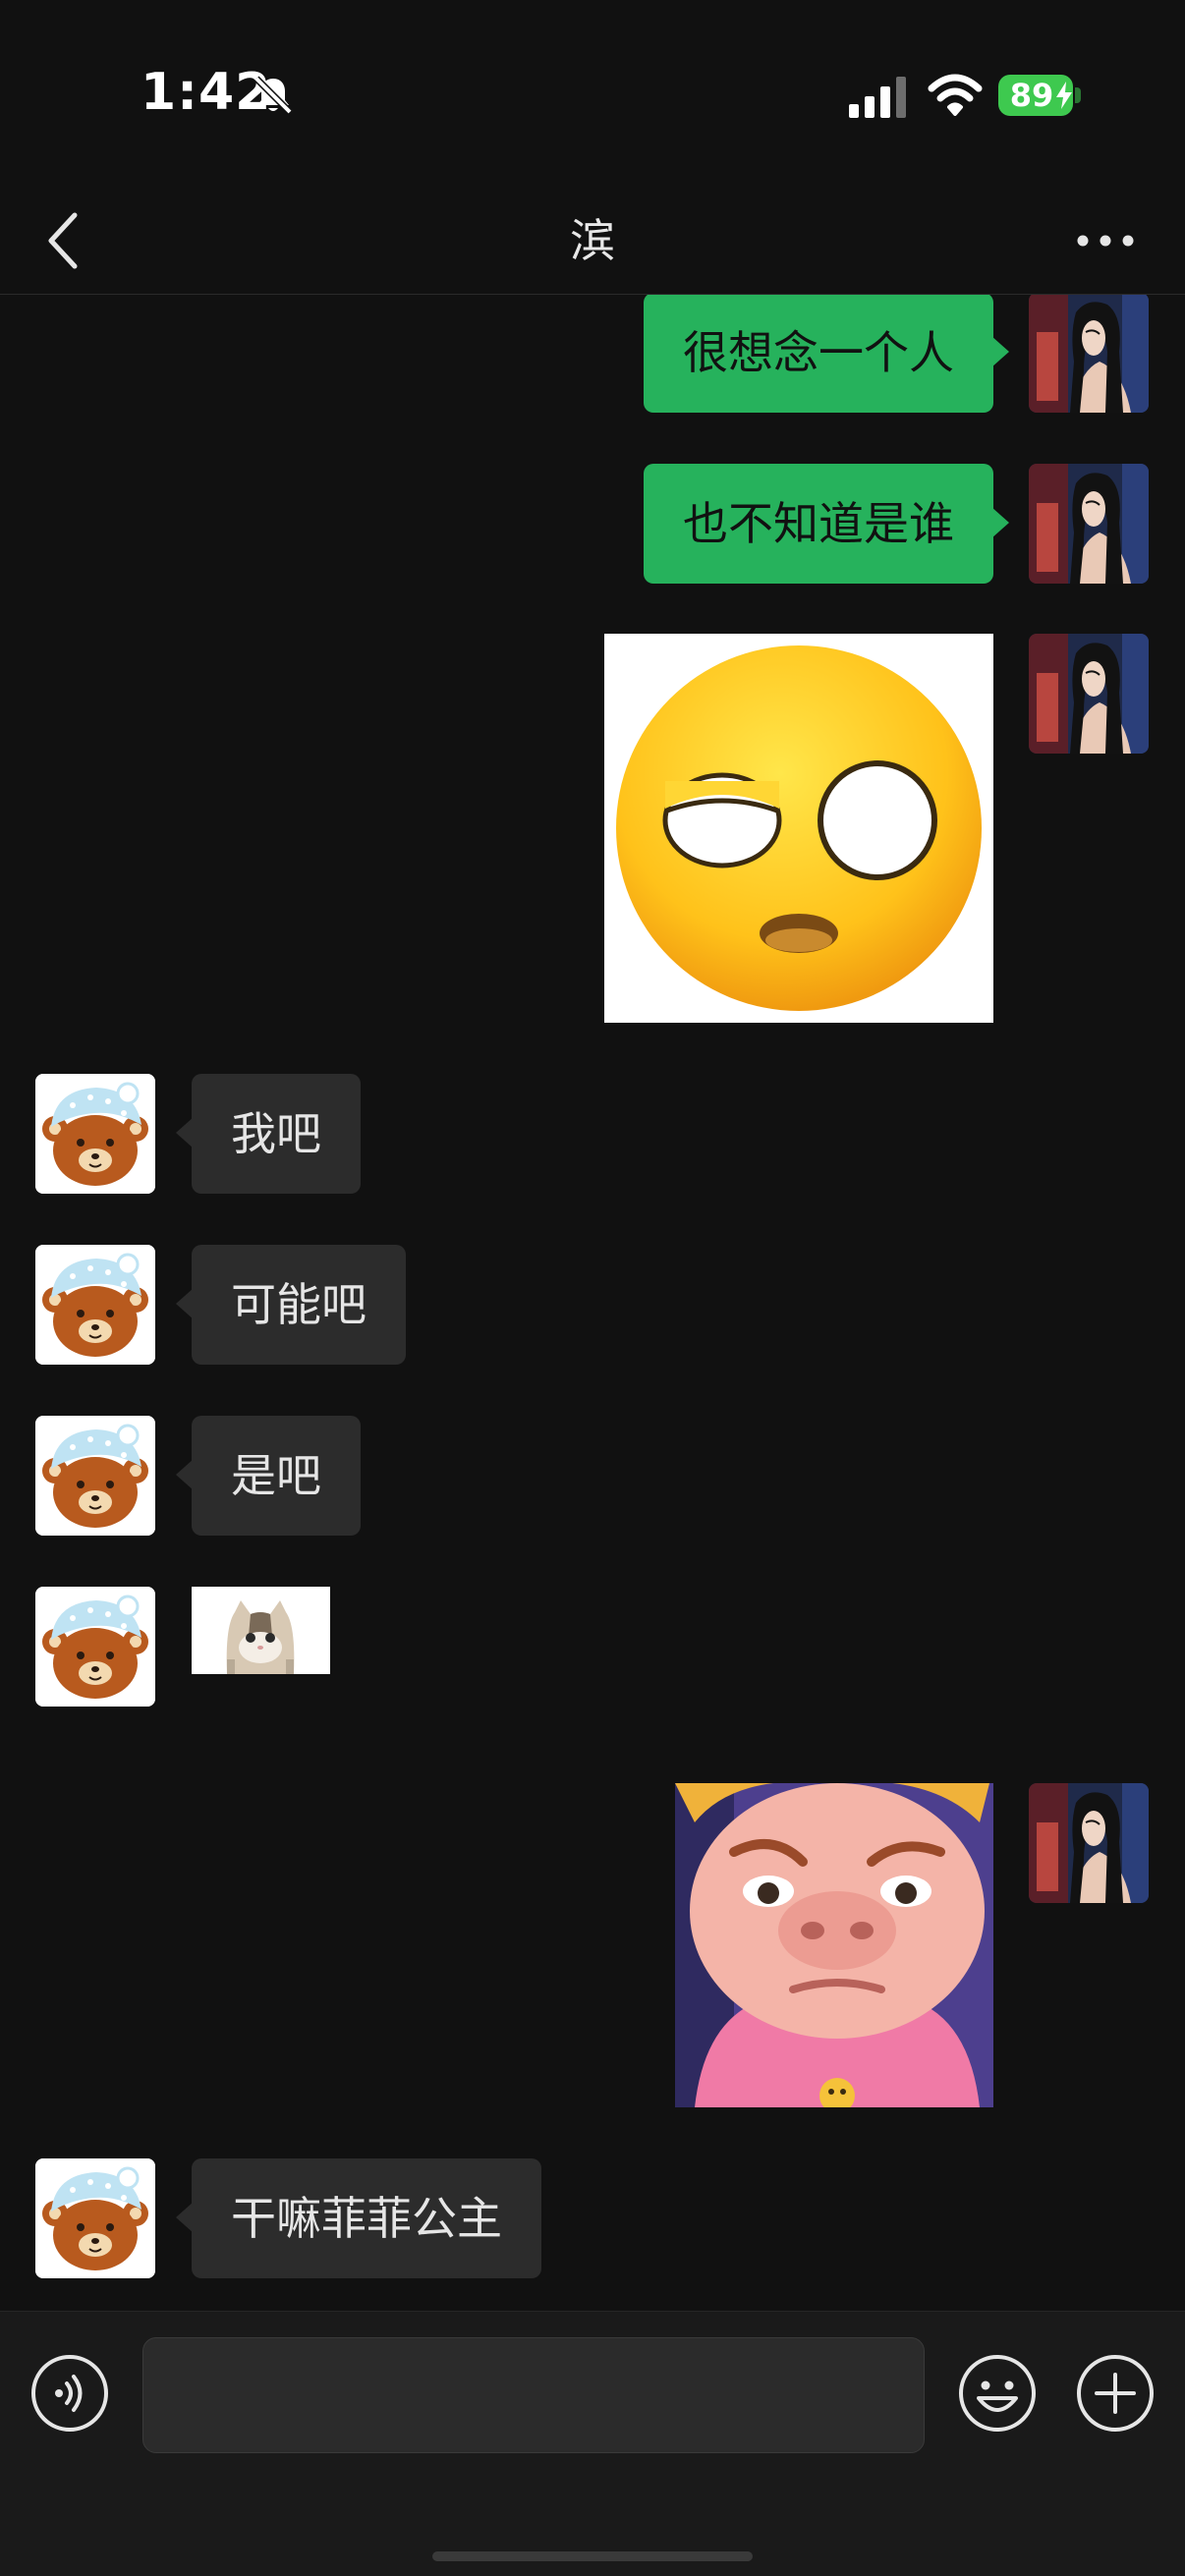 The image size is (1185, 2576). What do you see at coordinates (956, 95) in the screenshot?
I see `wifi-icon` at bounding box center [956, 95].